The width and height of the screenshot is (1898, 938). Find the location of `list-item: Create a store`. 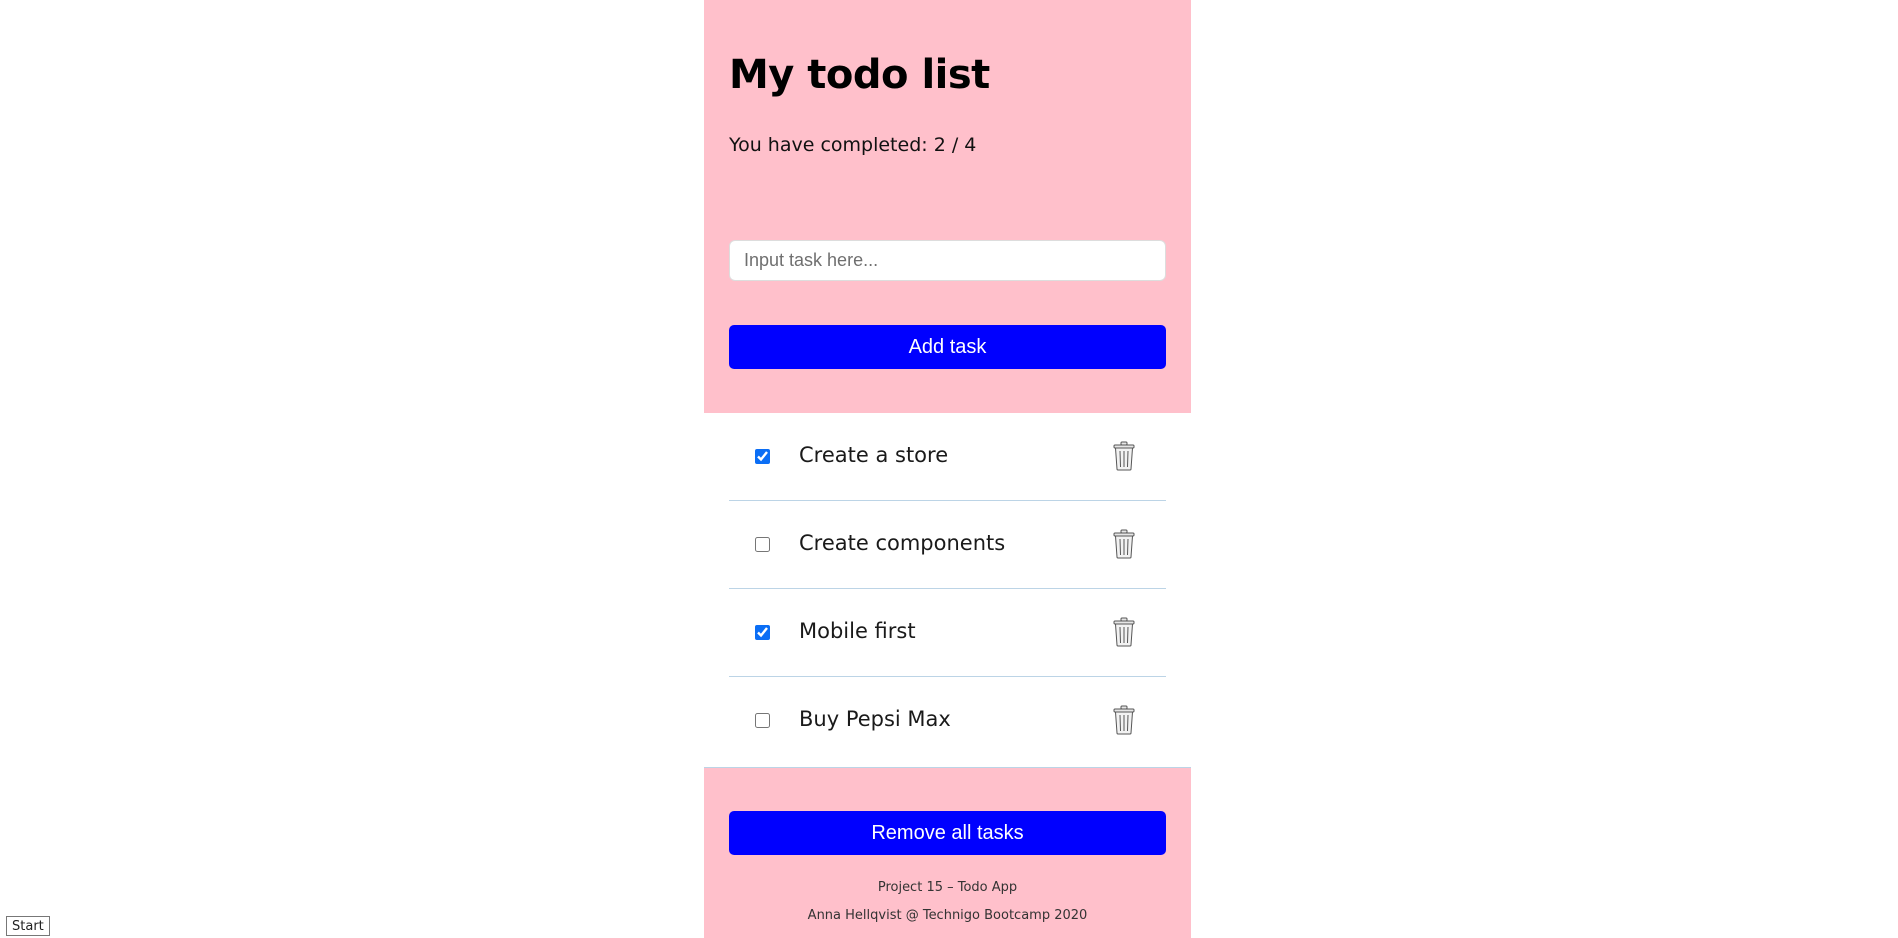

list-item: Create a store is located at coordinates (947, 457).